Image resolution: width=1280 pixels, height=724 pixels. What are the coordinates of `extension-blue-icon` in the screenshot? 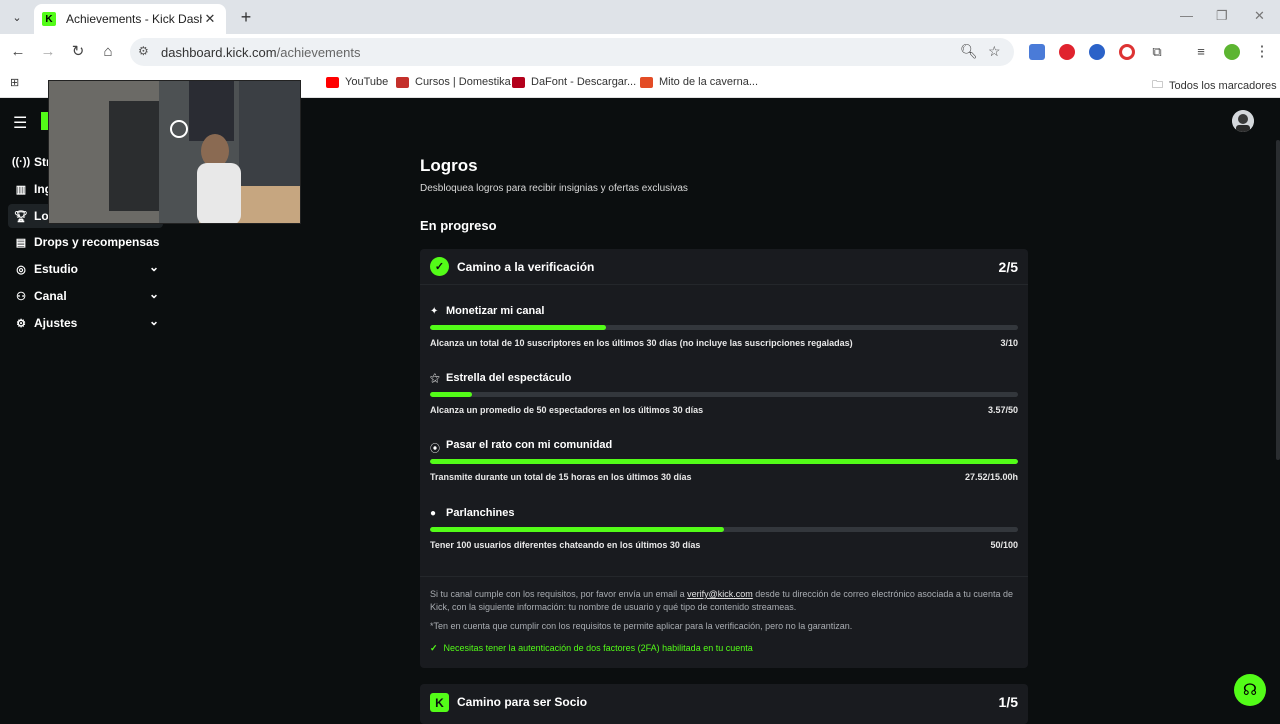 It's located at (1097, 52).